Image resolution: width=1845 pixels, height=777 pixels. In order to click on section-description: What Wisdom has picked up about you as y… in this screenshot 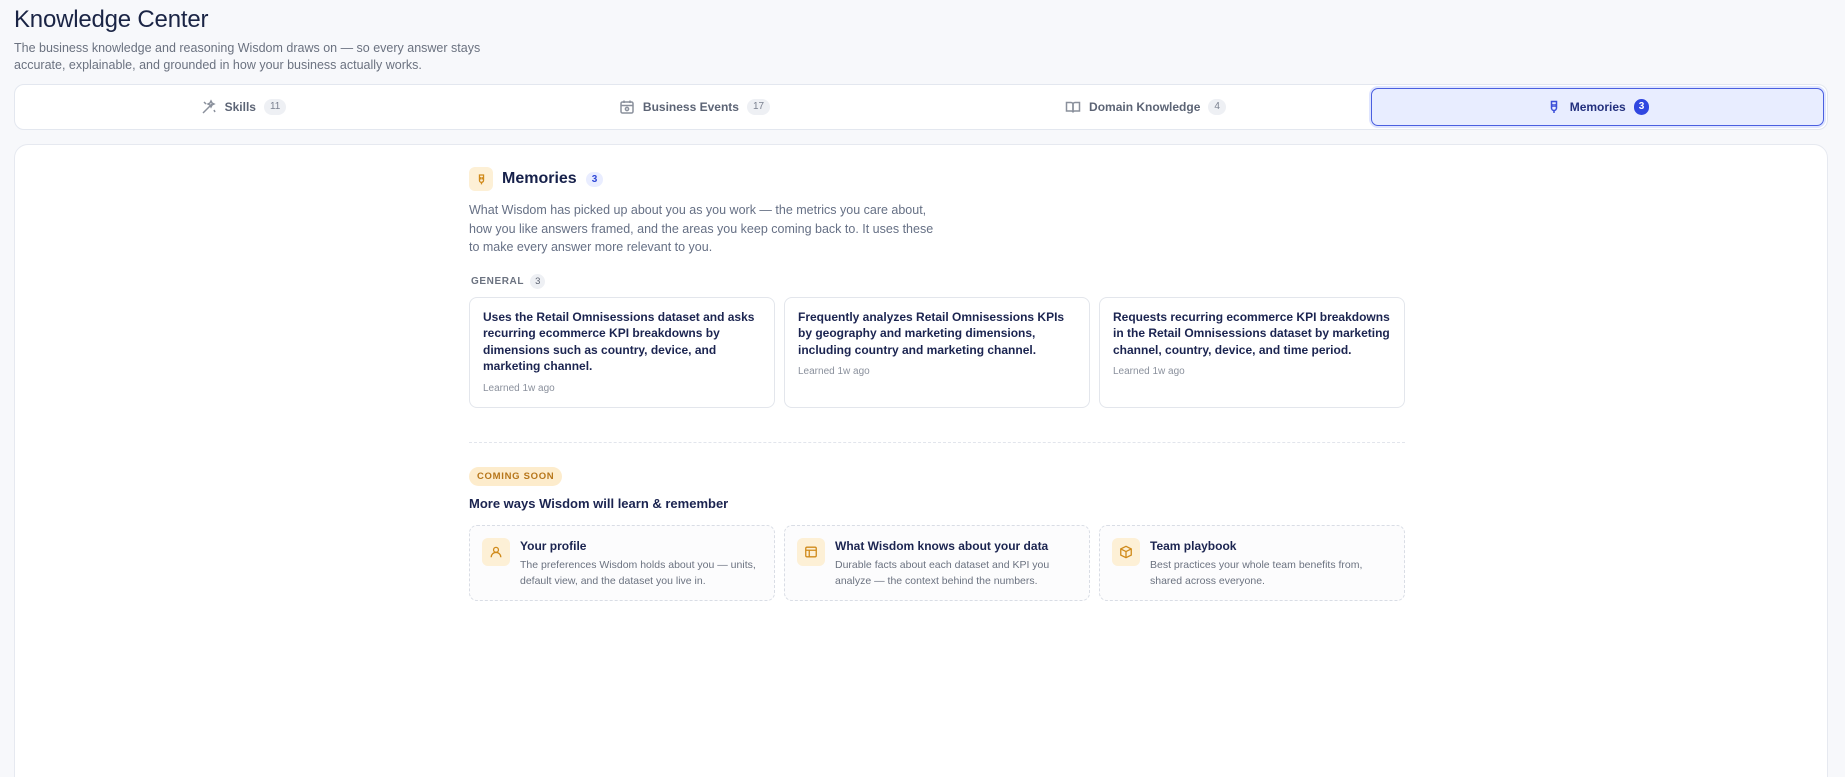, I will do `click(701, 228)`.